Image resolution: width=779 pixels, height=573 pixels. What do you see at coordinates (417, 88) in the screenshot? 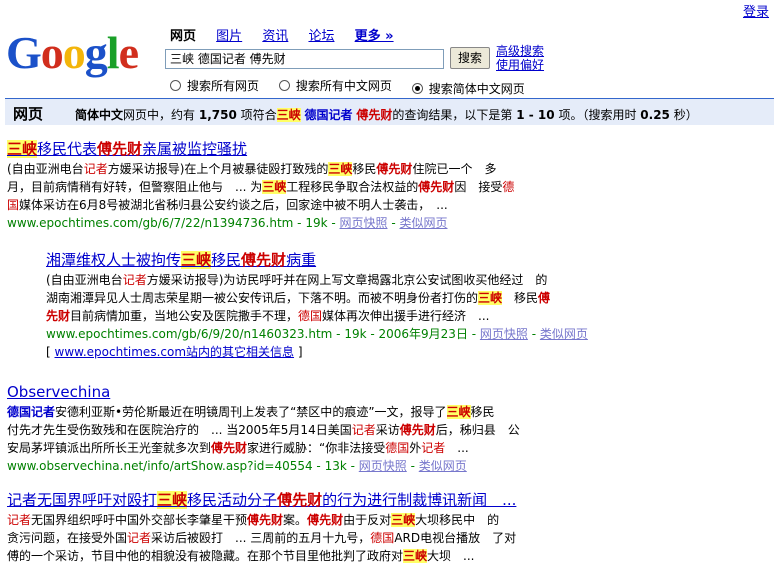
I see `radio-selected-icon` at bounding box center [417, 88].